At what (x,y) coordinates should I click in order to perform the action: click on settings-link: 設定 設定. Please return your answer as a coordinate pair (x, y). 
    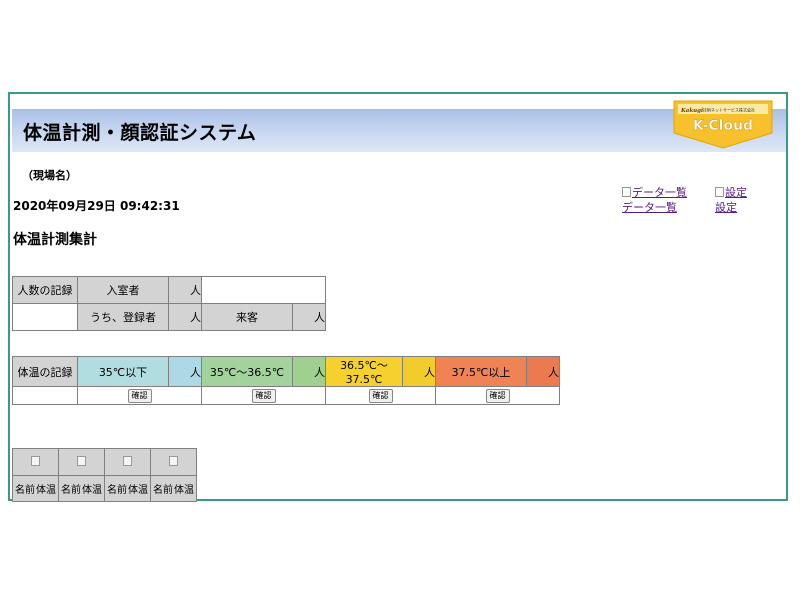
    Looking at the image, I should click on (731, 200).